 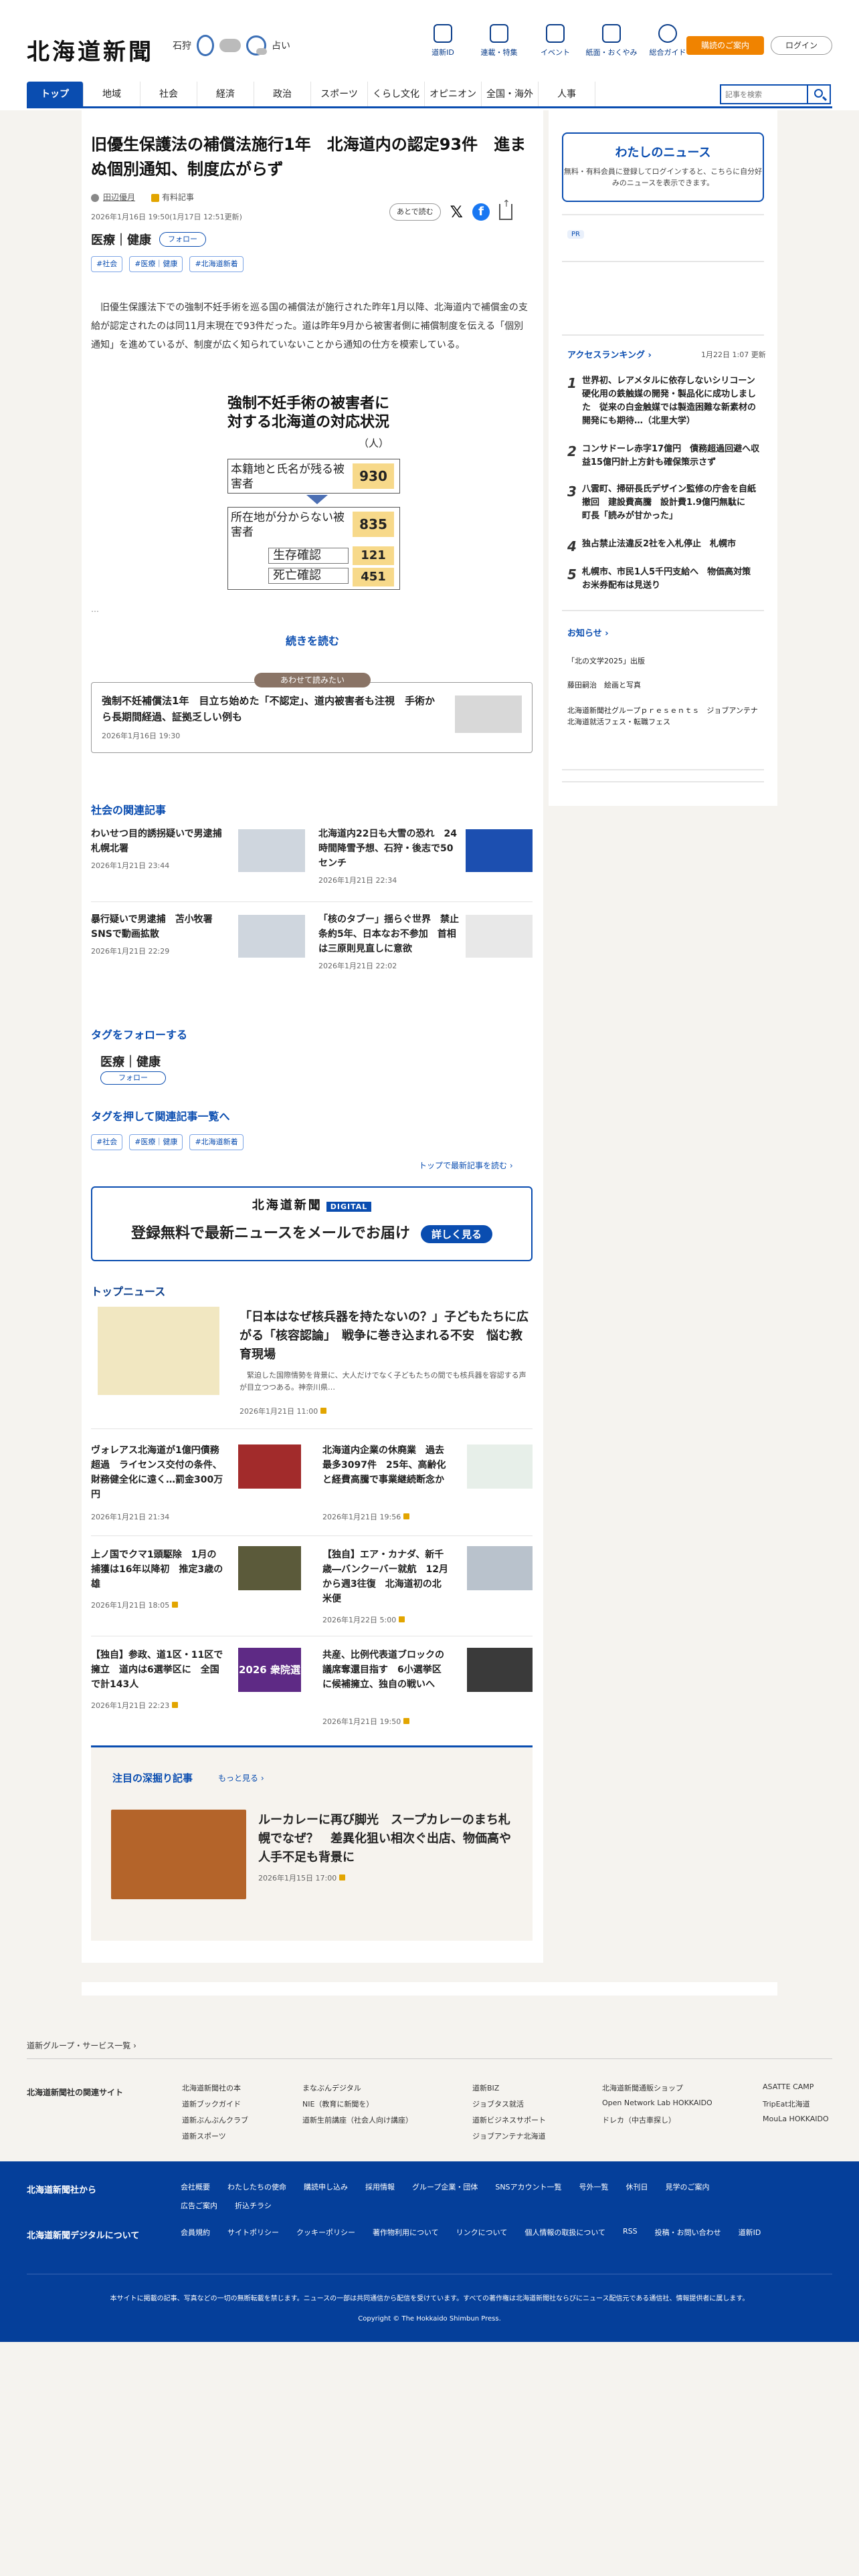 What do you see at coordinates (241, 1778) in the screenshot?
I see `deep-dive-more: もっと見る ›` at bounding box center [241, 1778].